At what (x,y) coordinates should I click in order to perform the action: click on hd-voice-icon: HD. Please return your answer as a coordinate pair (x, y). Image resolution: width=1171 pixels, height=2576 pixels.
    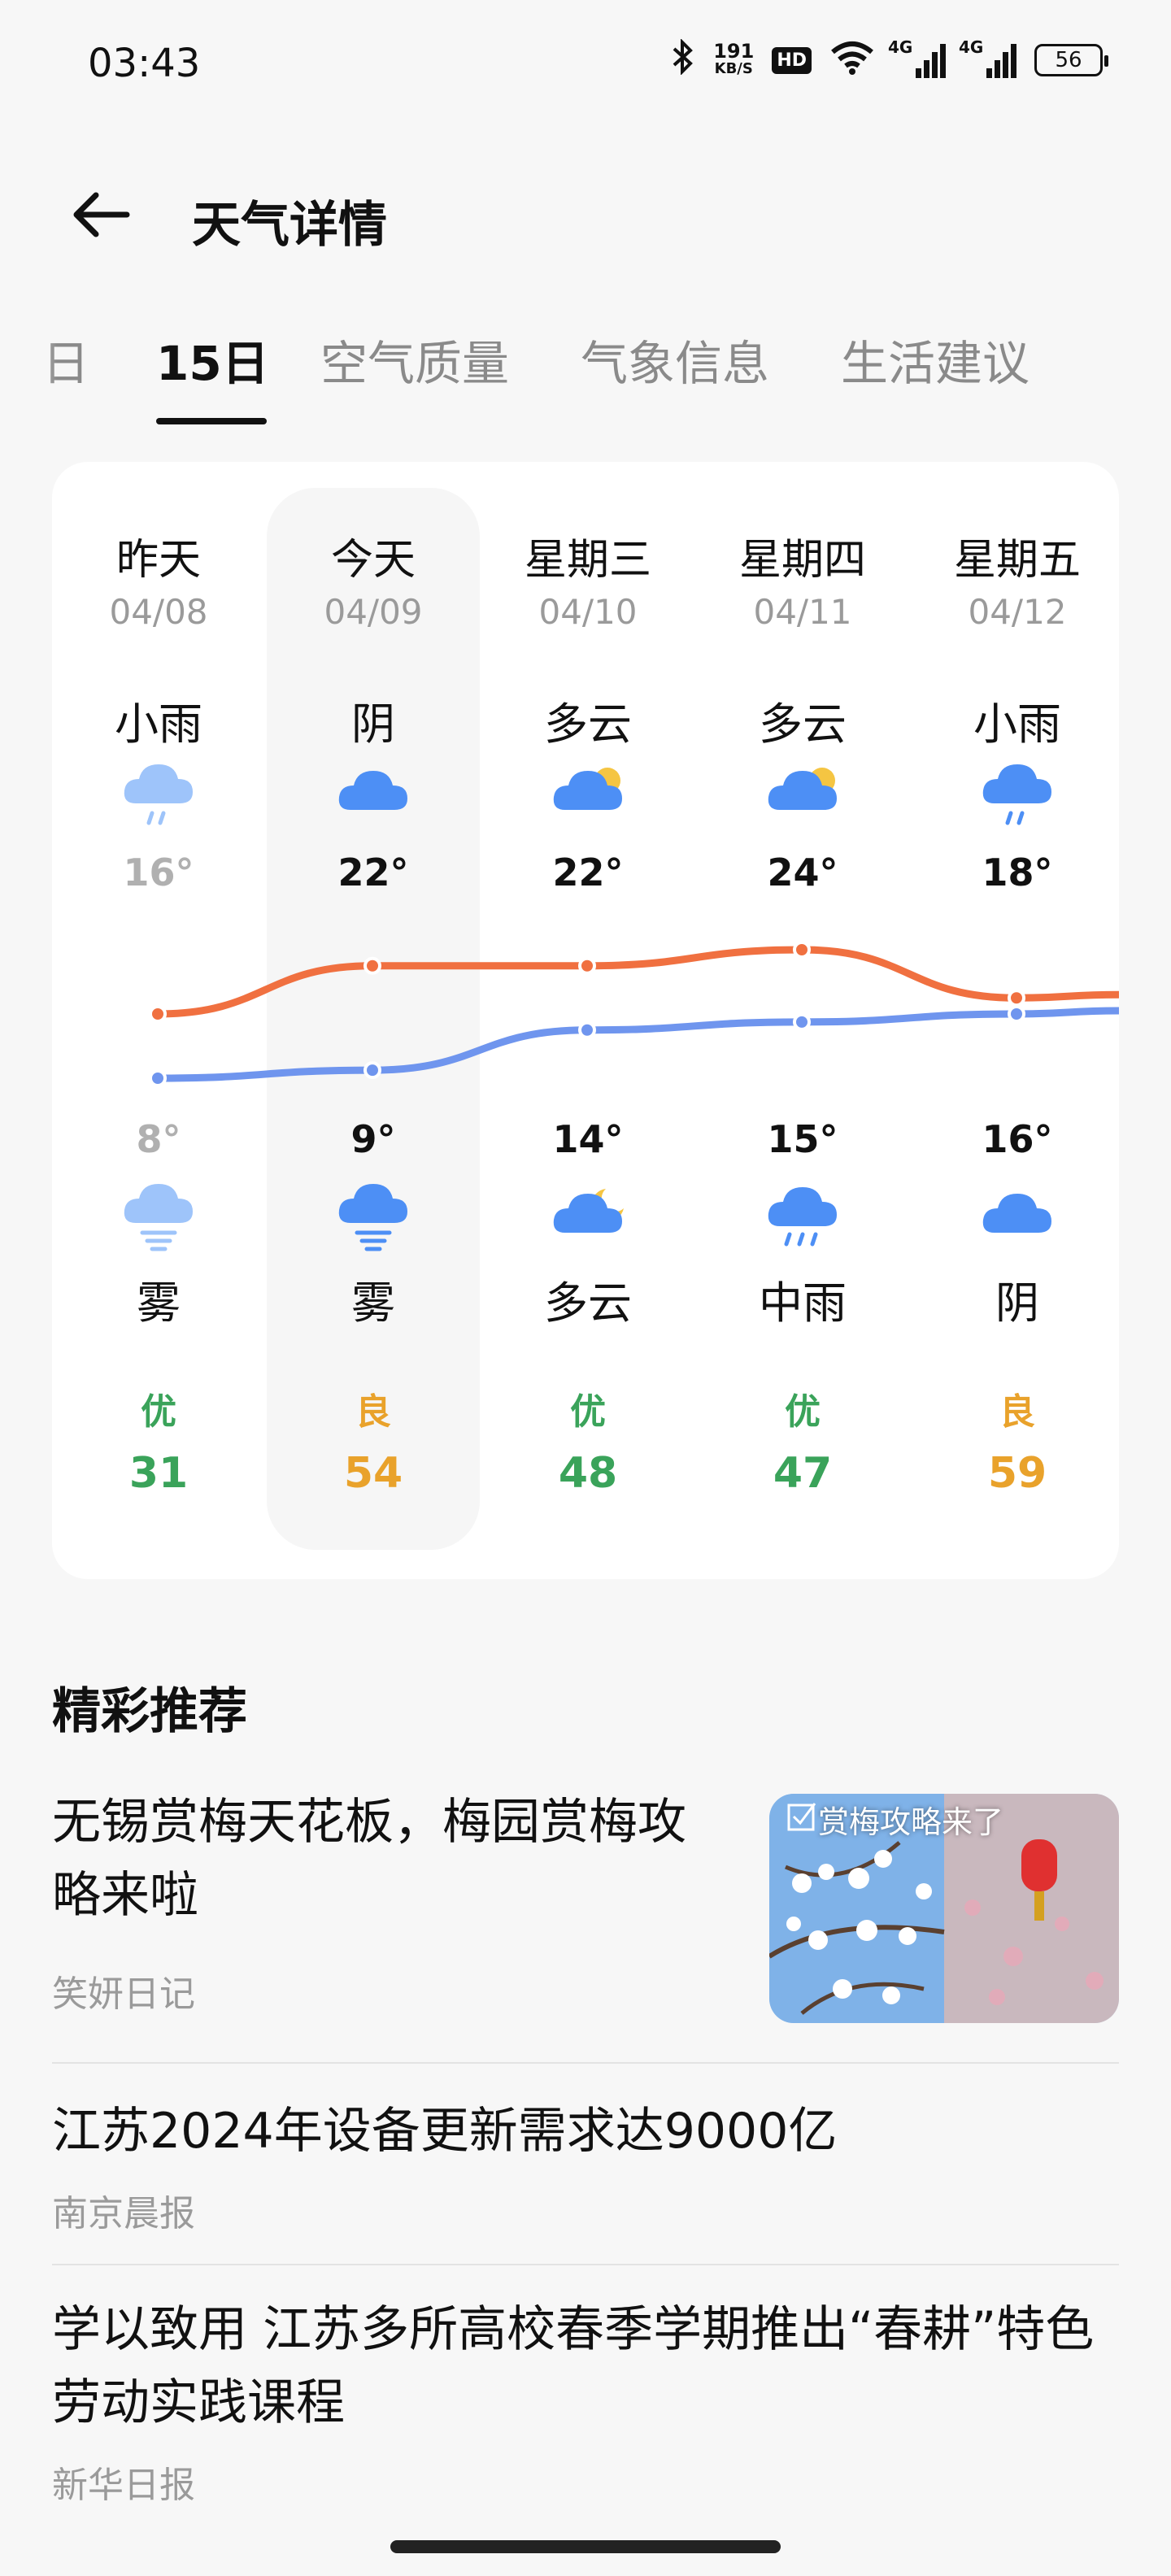
    Looking at the image, I should click on (792, 60).